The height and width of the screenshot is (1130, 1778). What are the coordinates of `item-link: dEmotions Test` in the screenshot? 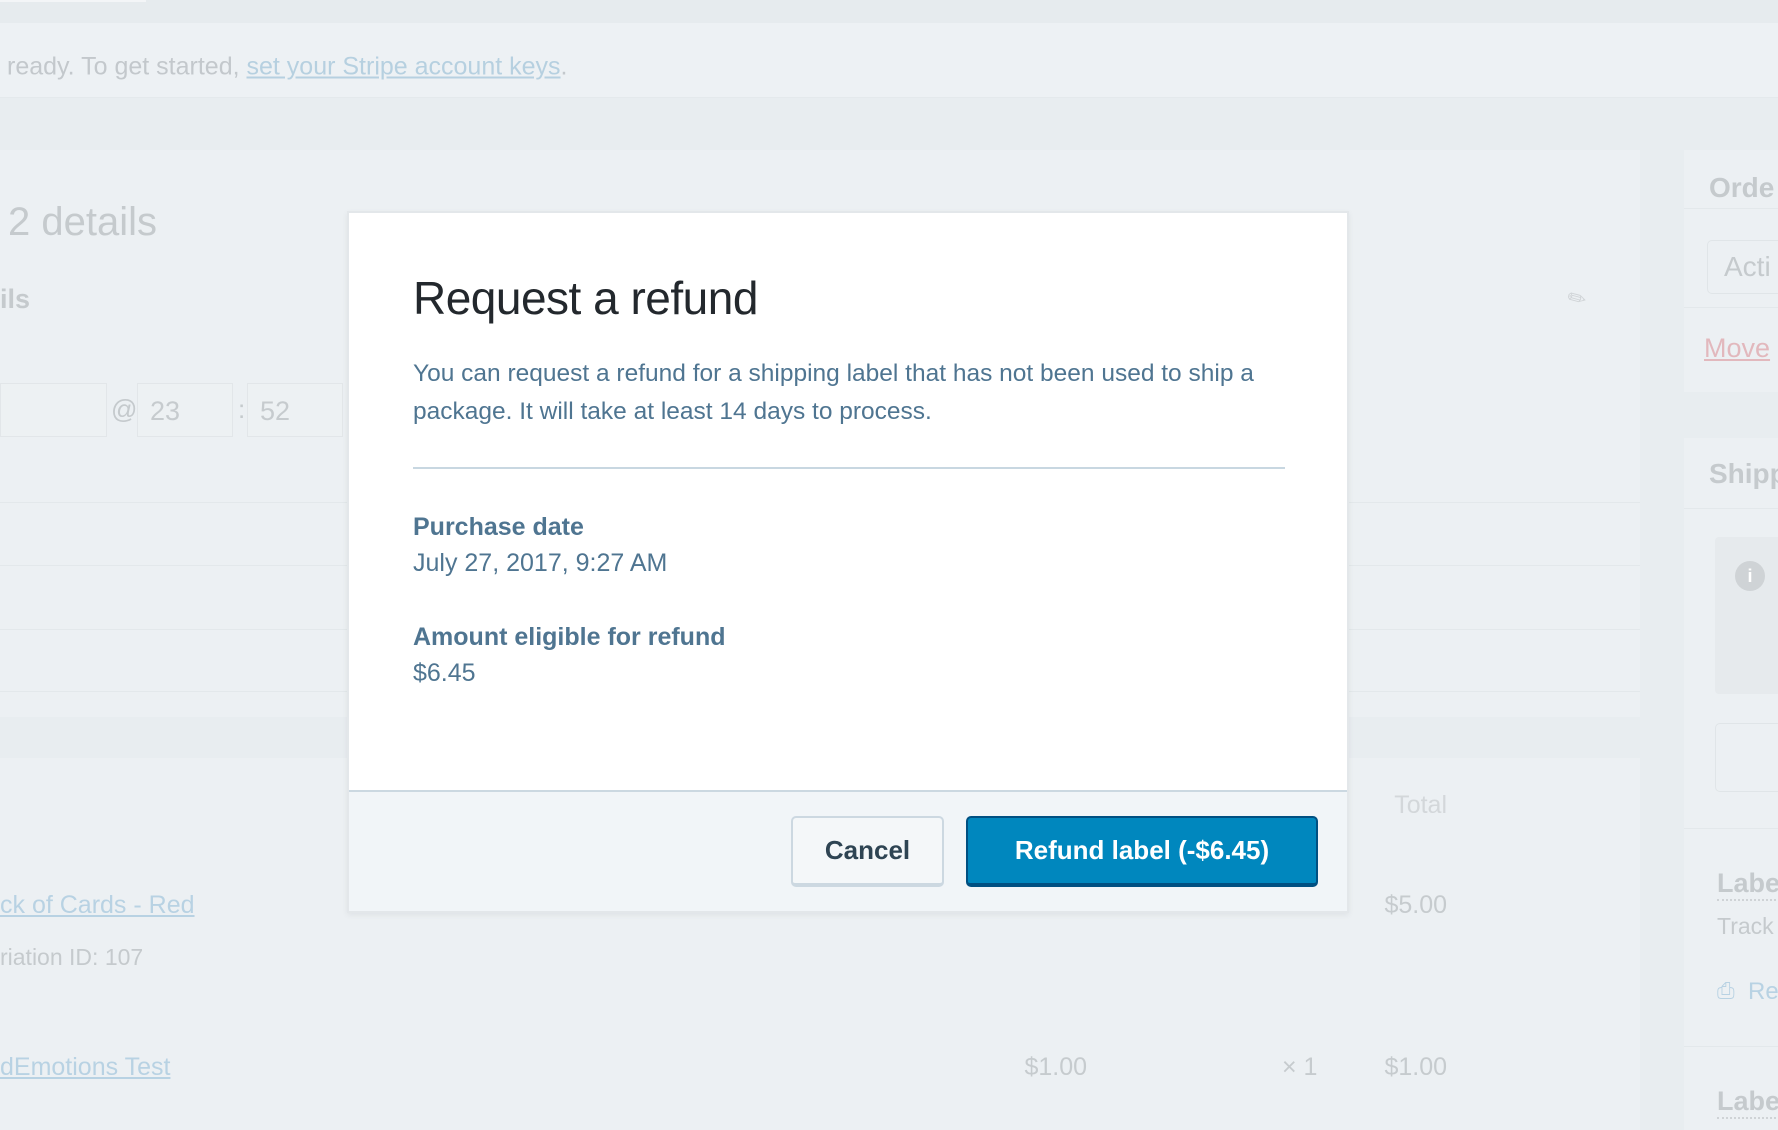 It's located at (85, 1067).